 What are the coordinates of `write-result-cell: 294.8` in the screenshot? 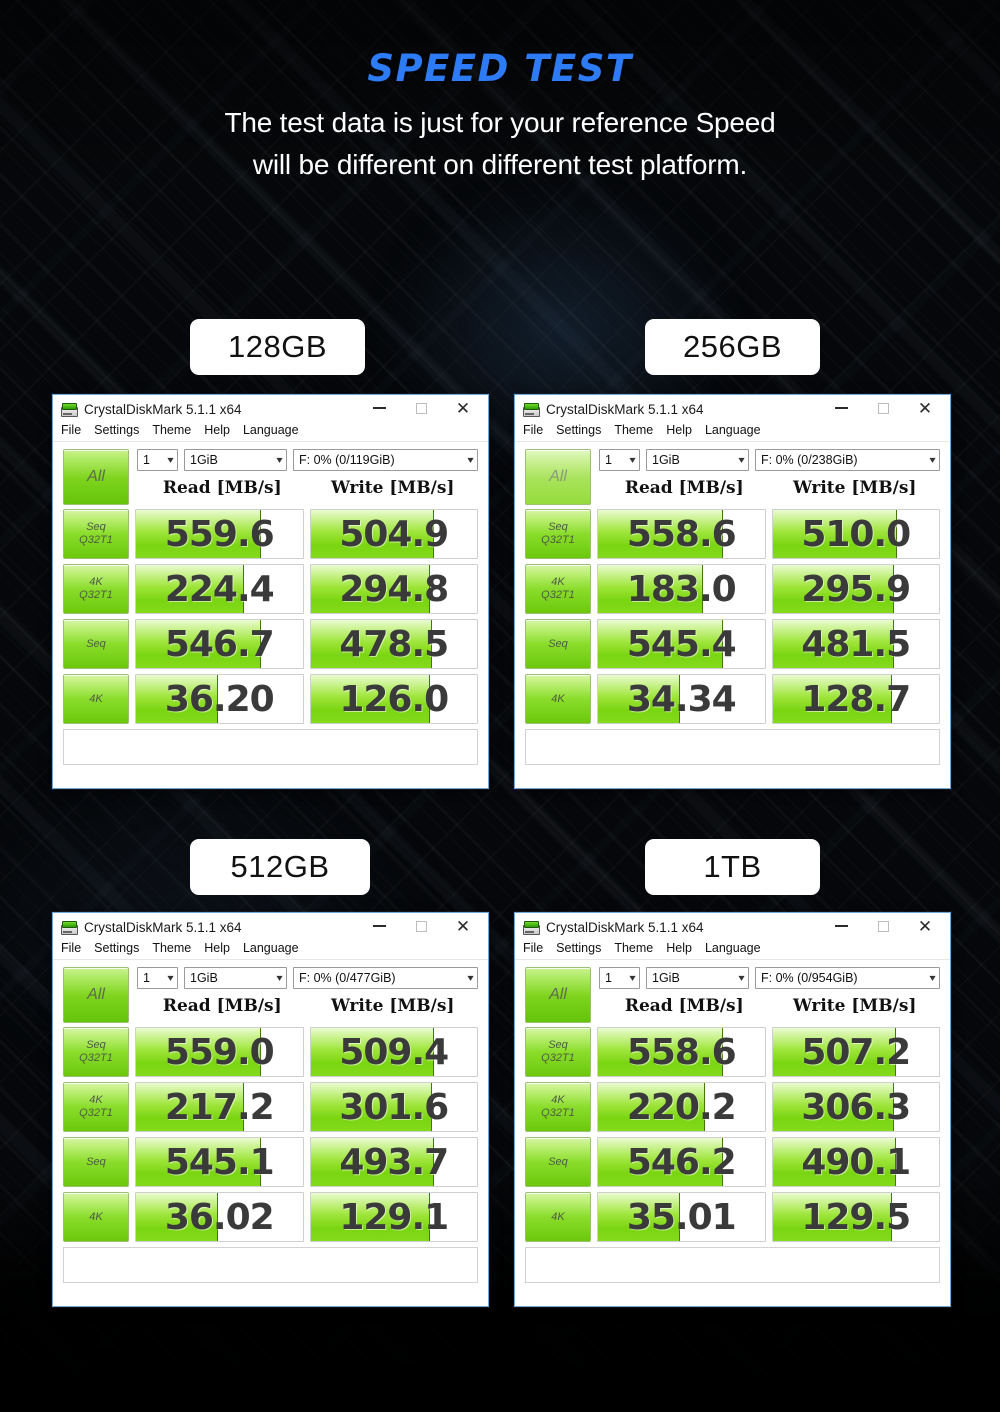 It's located at (393, 589).